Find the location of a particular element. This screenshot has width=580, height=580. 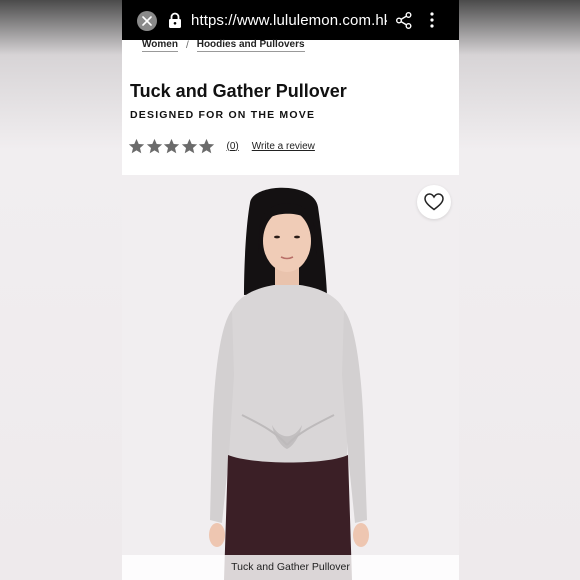

browser-bar: https://www.lululemon.com.hk/e is located at coordinates (290, 20).